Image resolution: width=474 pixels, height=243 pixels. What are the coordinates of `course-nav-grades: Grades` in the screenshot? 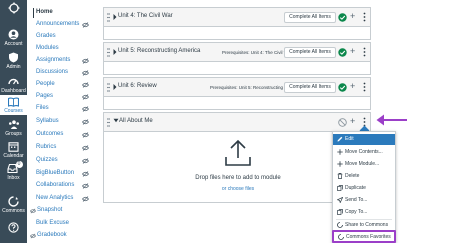 It's located at (62, 38).